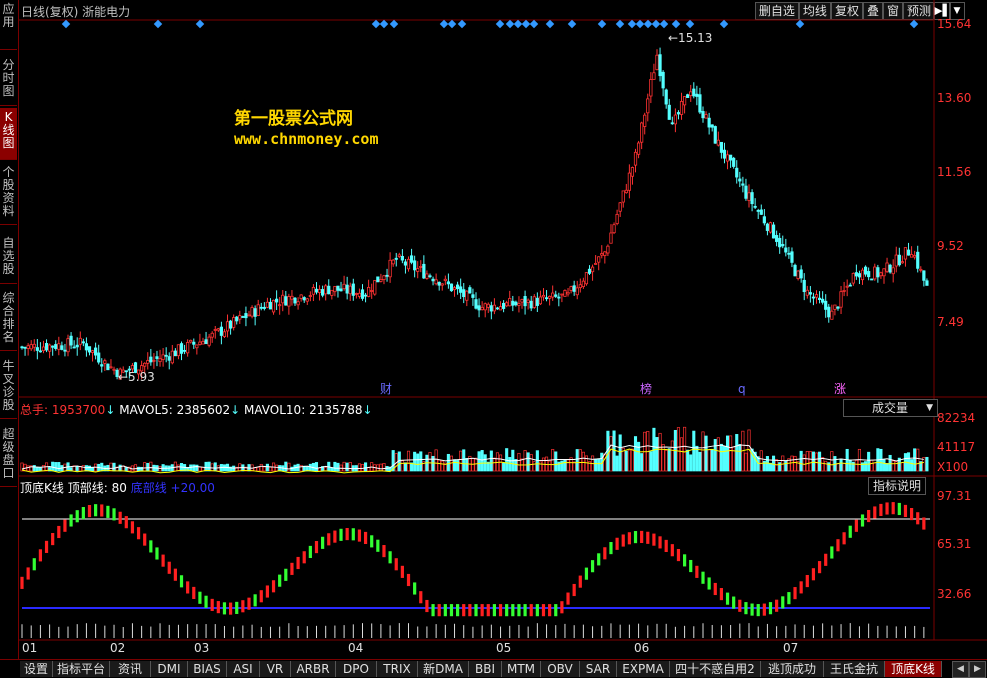 This screenshot has height=678, width=987. I want to click on tab-17: 逃顶成功, so click(792, 669).